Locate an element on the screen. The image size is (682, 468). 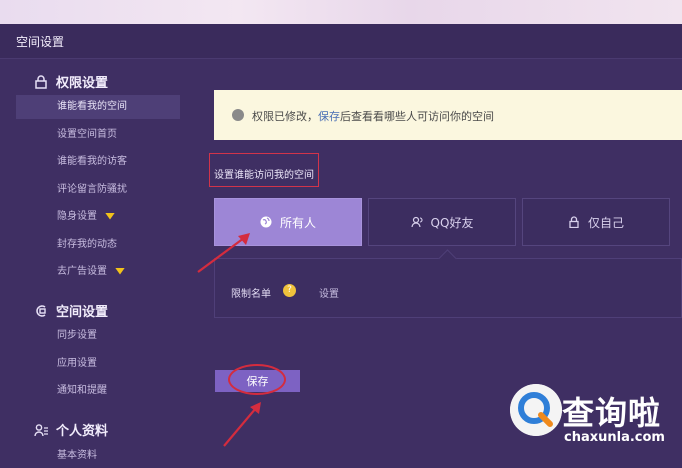
sidebar-section-title: 空间设置 is located at coordinates (82, 312).